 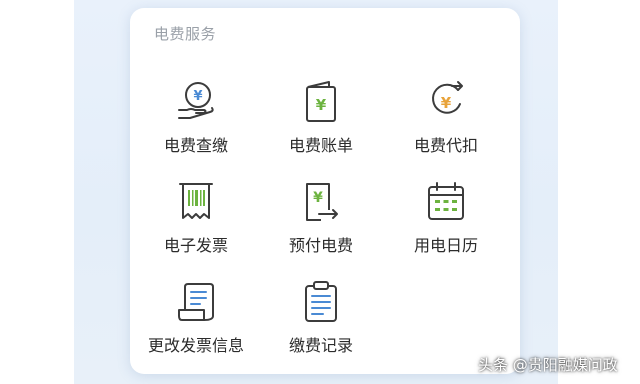 I want to click on yen-hand-icon: ¥, so click(x=196, y=102).